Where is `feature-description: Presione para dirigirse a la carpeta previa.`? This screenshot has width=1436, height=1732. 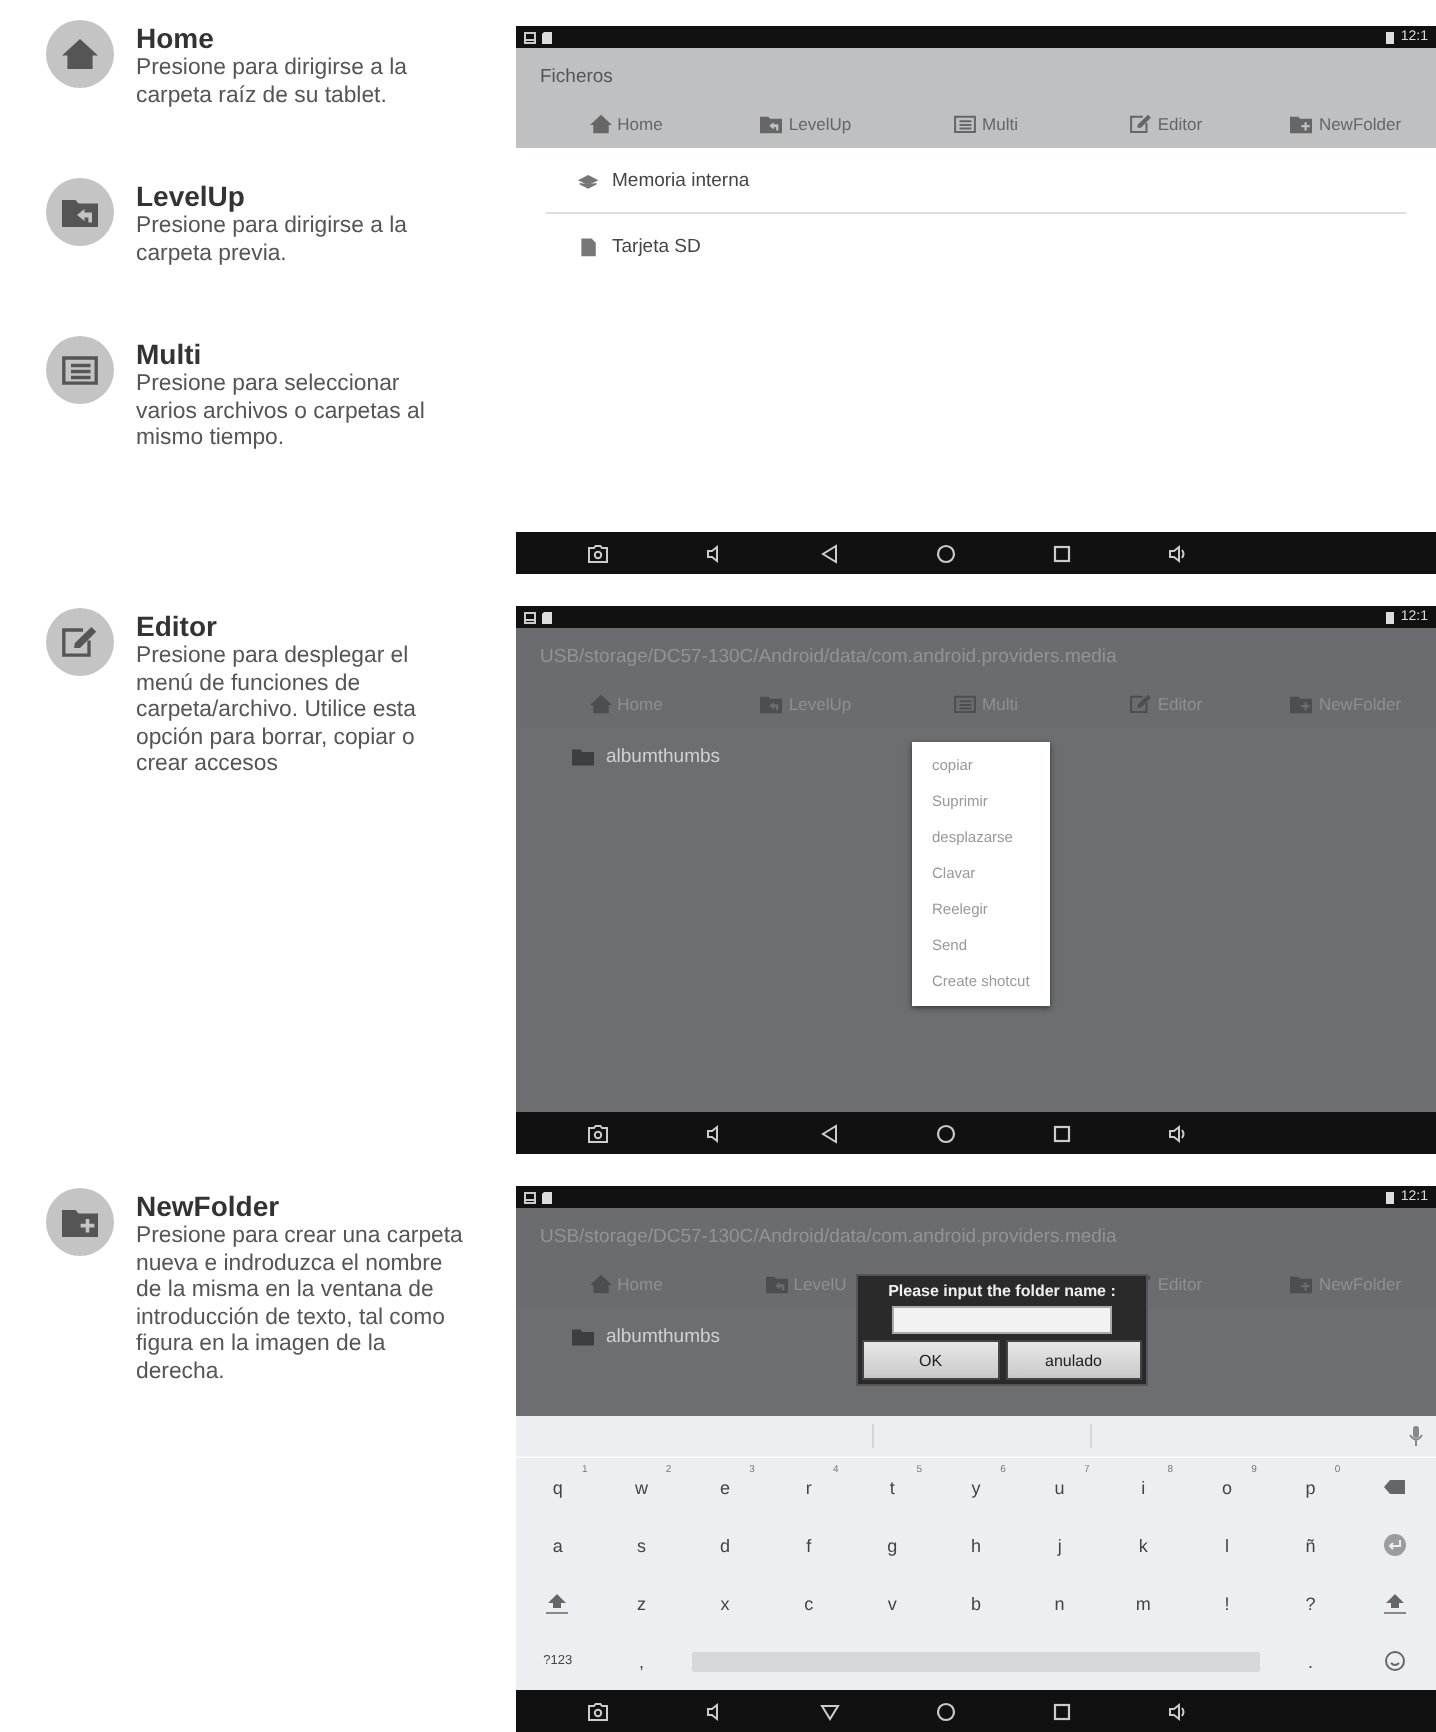 feature-description: Presione para dirigirse a la carpeta previa. is located at coordinates (272, 241).